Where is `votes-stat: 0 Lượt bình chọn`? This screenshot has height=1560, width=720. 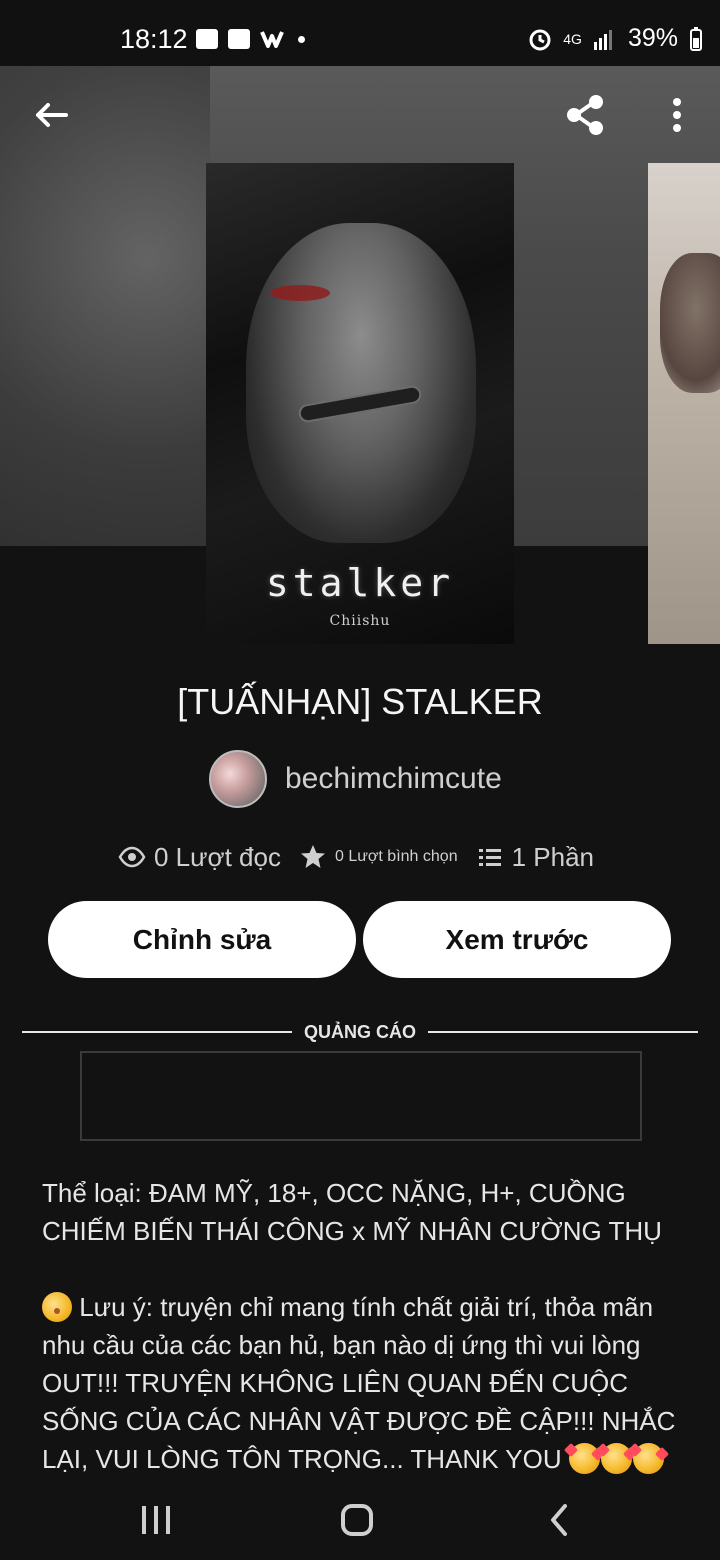
votes-stat: 0 Lượt bình chọn is located at coordinates (378, 857).